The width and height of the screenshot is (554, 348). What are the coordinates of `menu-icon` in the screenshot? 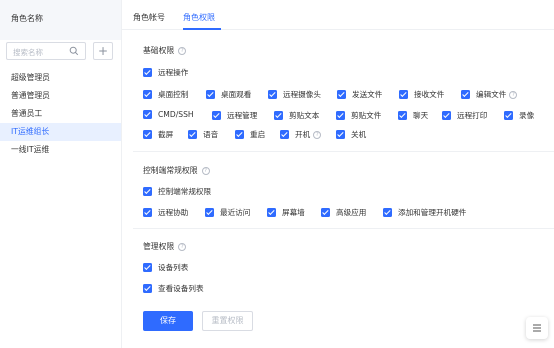 It's located at (537, 328).